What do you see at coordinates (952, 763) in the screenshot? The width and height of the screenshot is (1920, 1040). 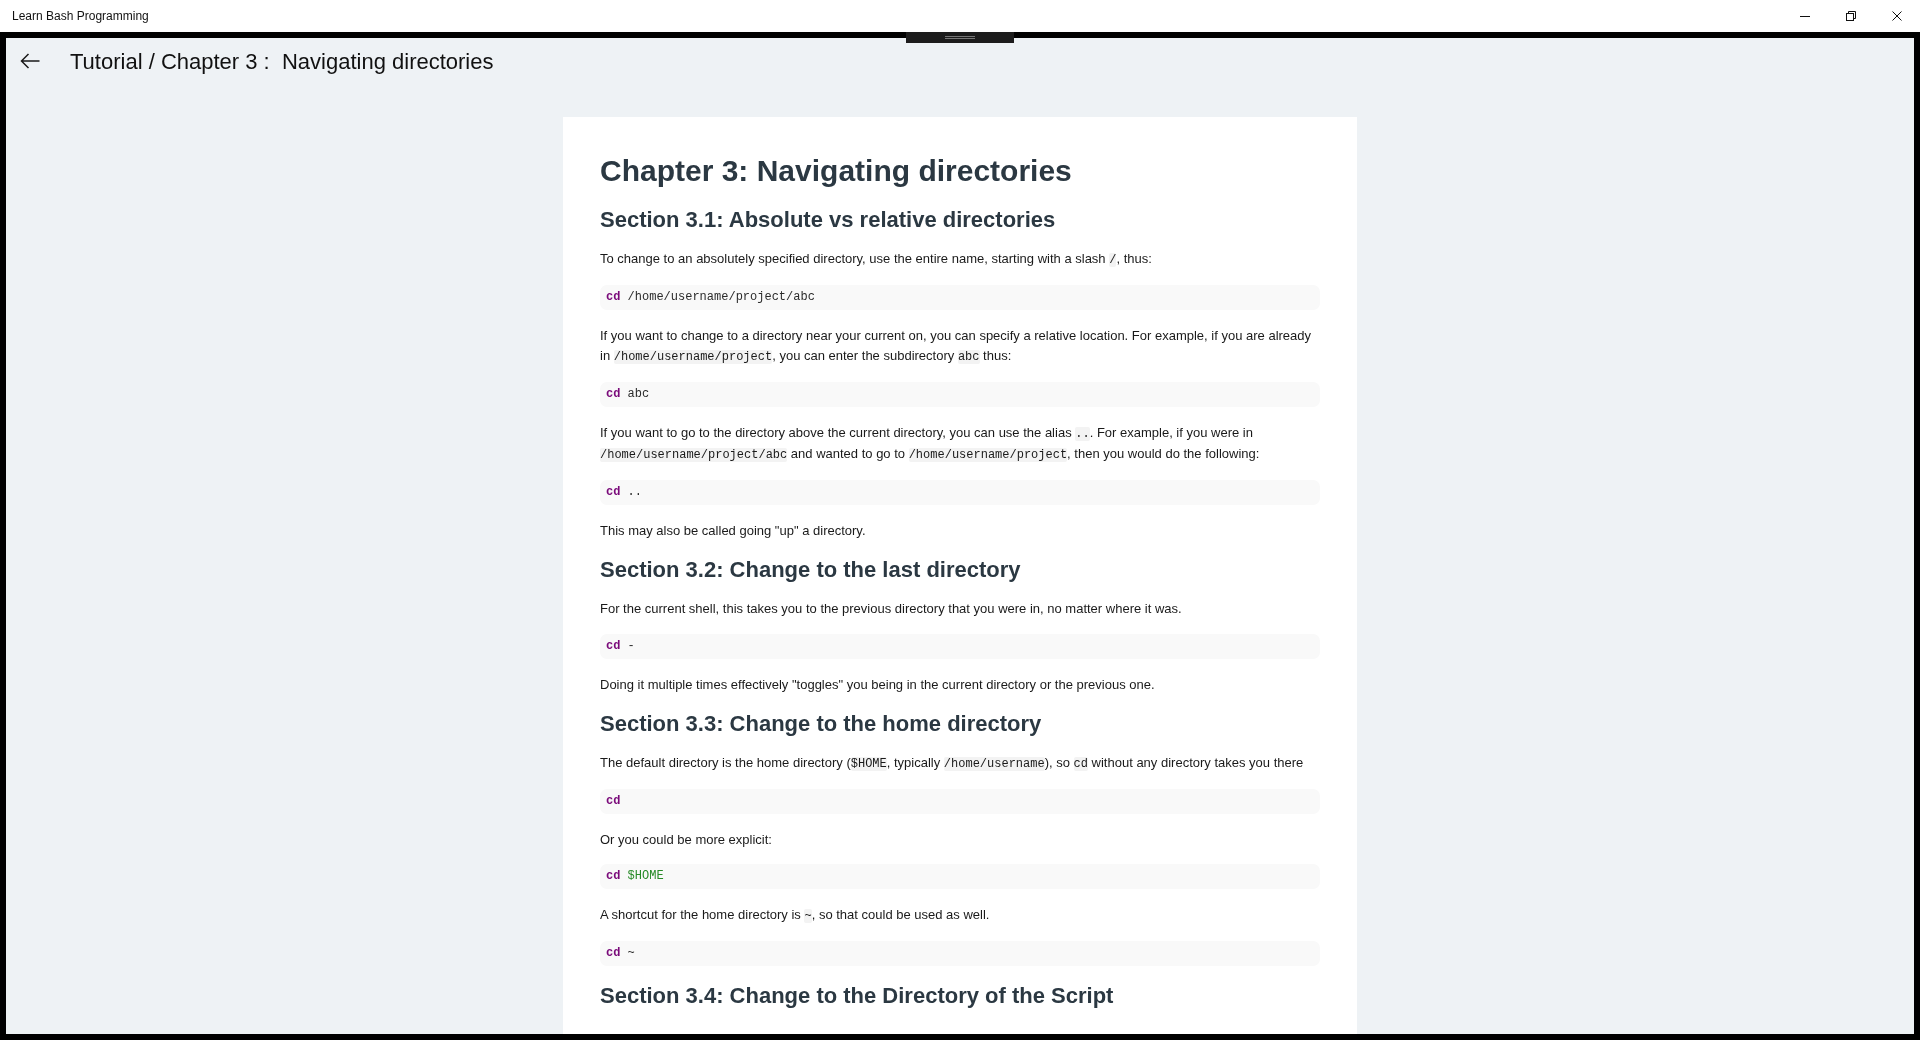 I see `paragraph: The default directory is the home directory ($HOME, typically /home/username), so cd without any directory takes you there` at bounding box center [952, 763].